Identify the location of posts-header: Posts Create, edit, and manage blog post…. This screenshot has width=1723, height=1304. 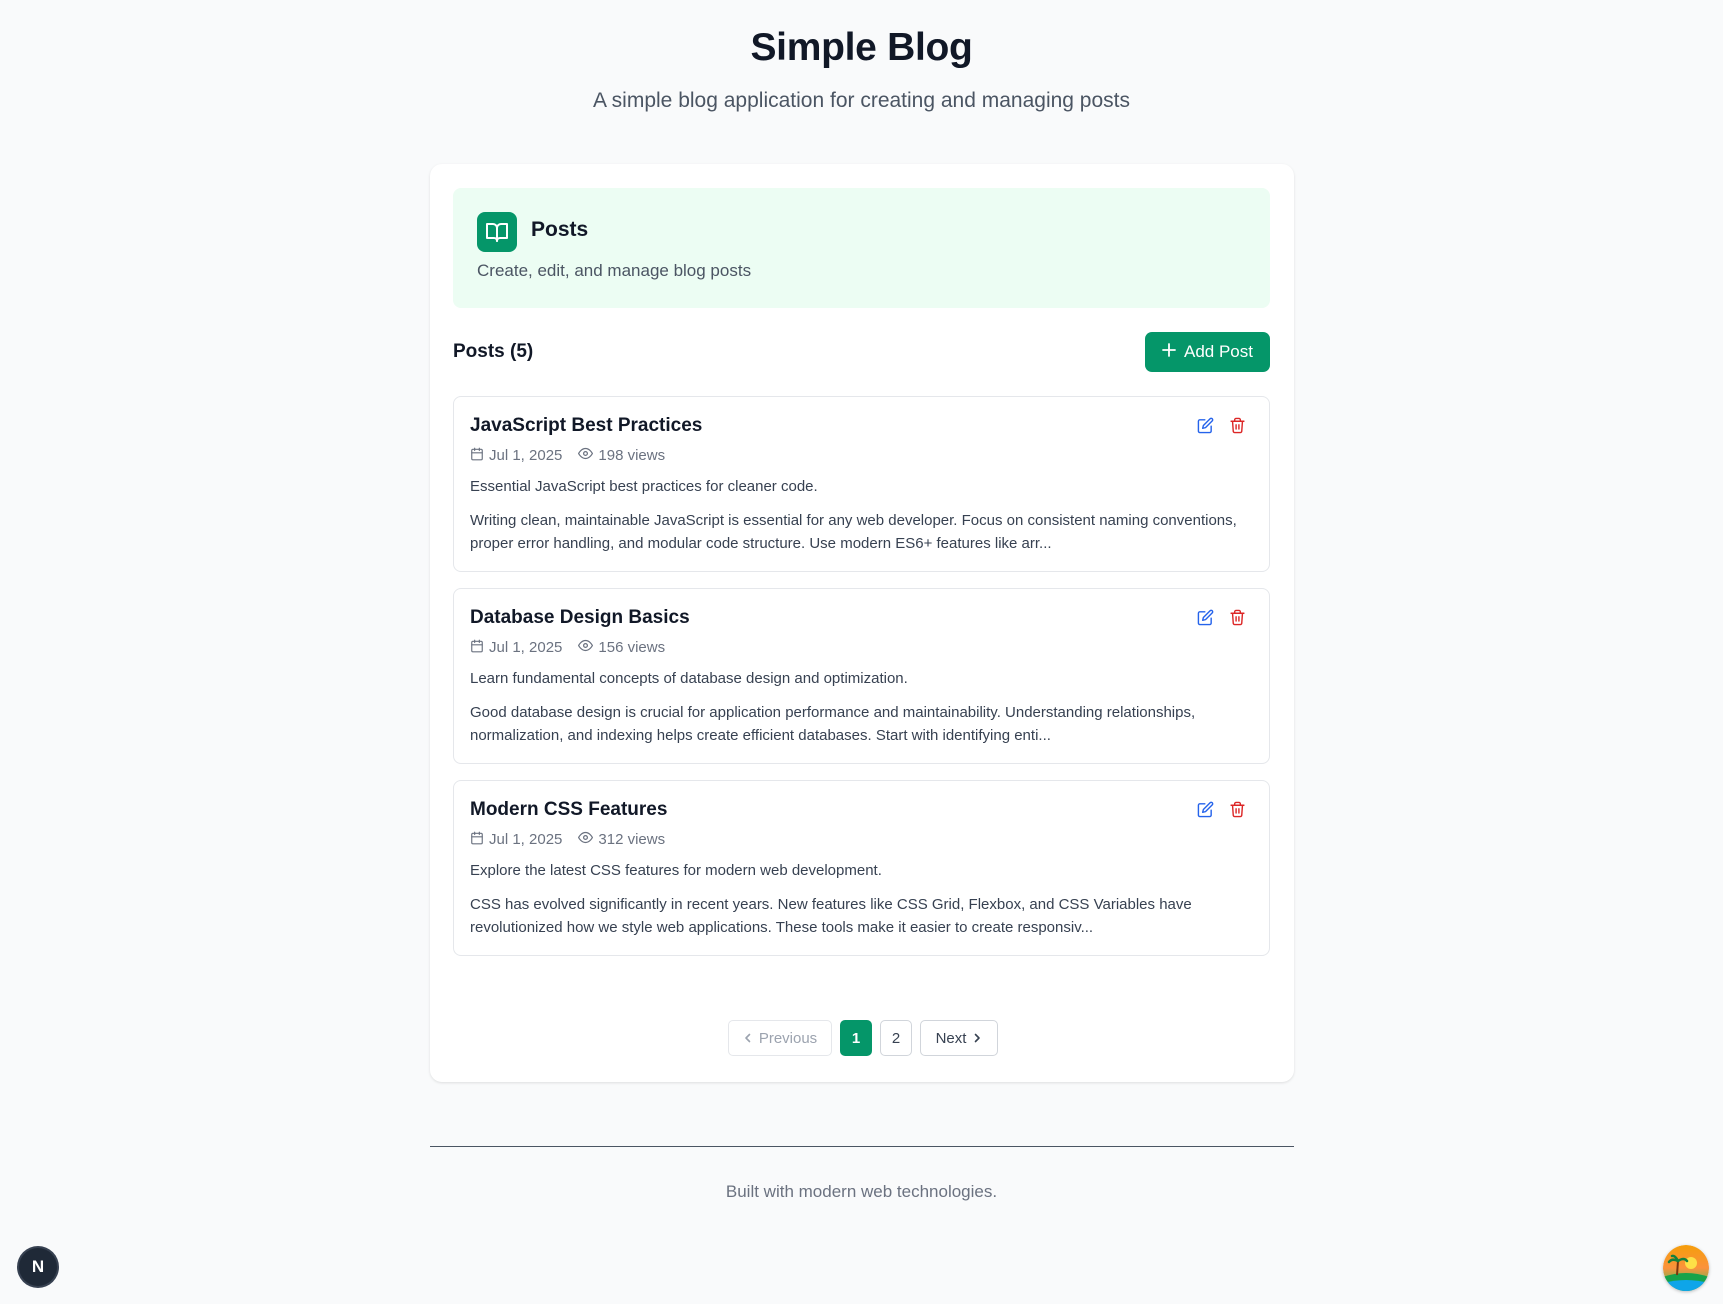
(861, 248).